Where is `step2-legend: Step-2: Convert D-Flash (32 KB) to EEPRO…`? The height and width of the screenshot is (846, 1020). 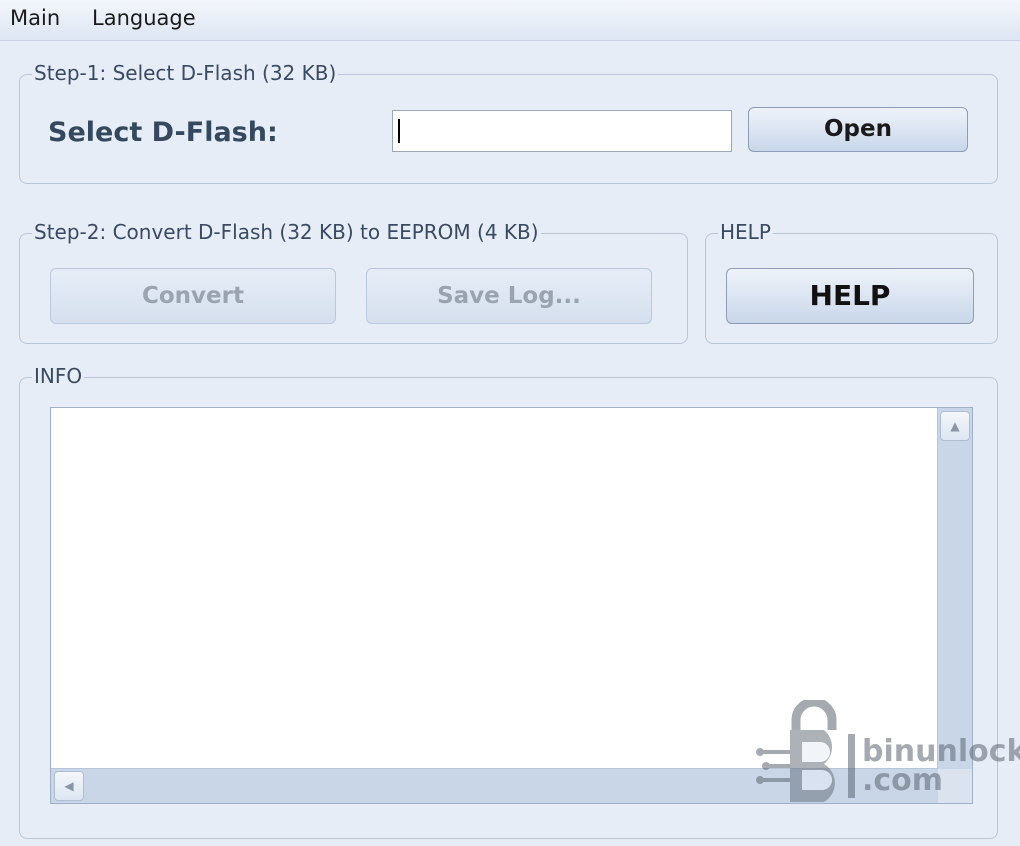 step2-legend: Step-2: Convert D-Flash (32 KB) to EEPRO… is located at coordinates (286, 232).